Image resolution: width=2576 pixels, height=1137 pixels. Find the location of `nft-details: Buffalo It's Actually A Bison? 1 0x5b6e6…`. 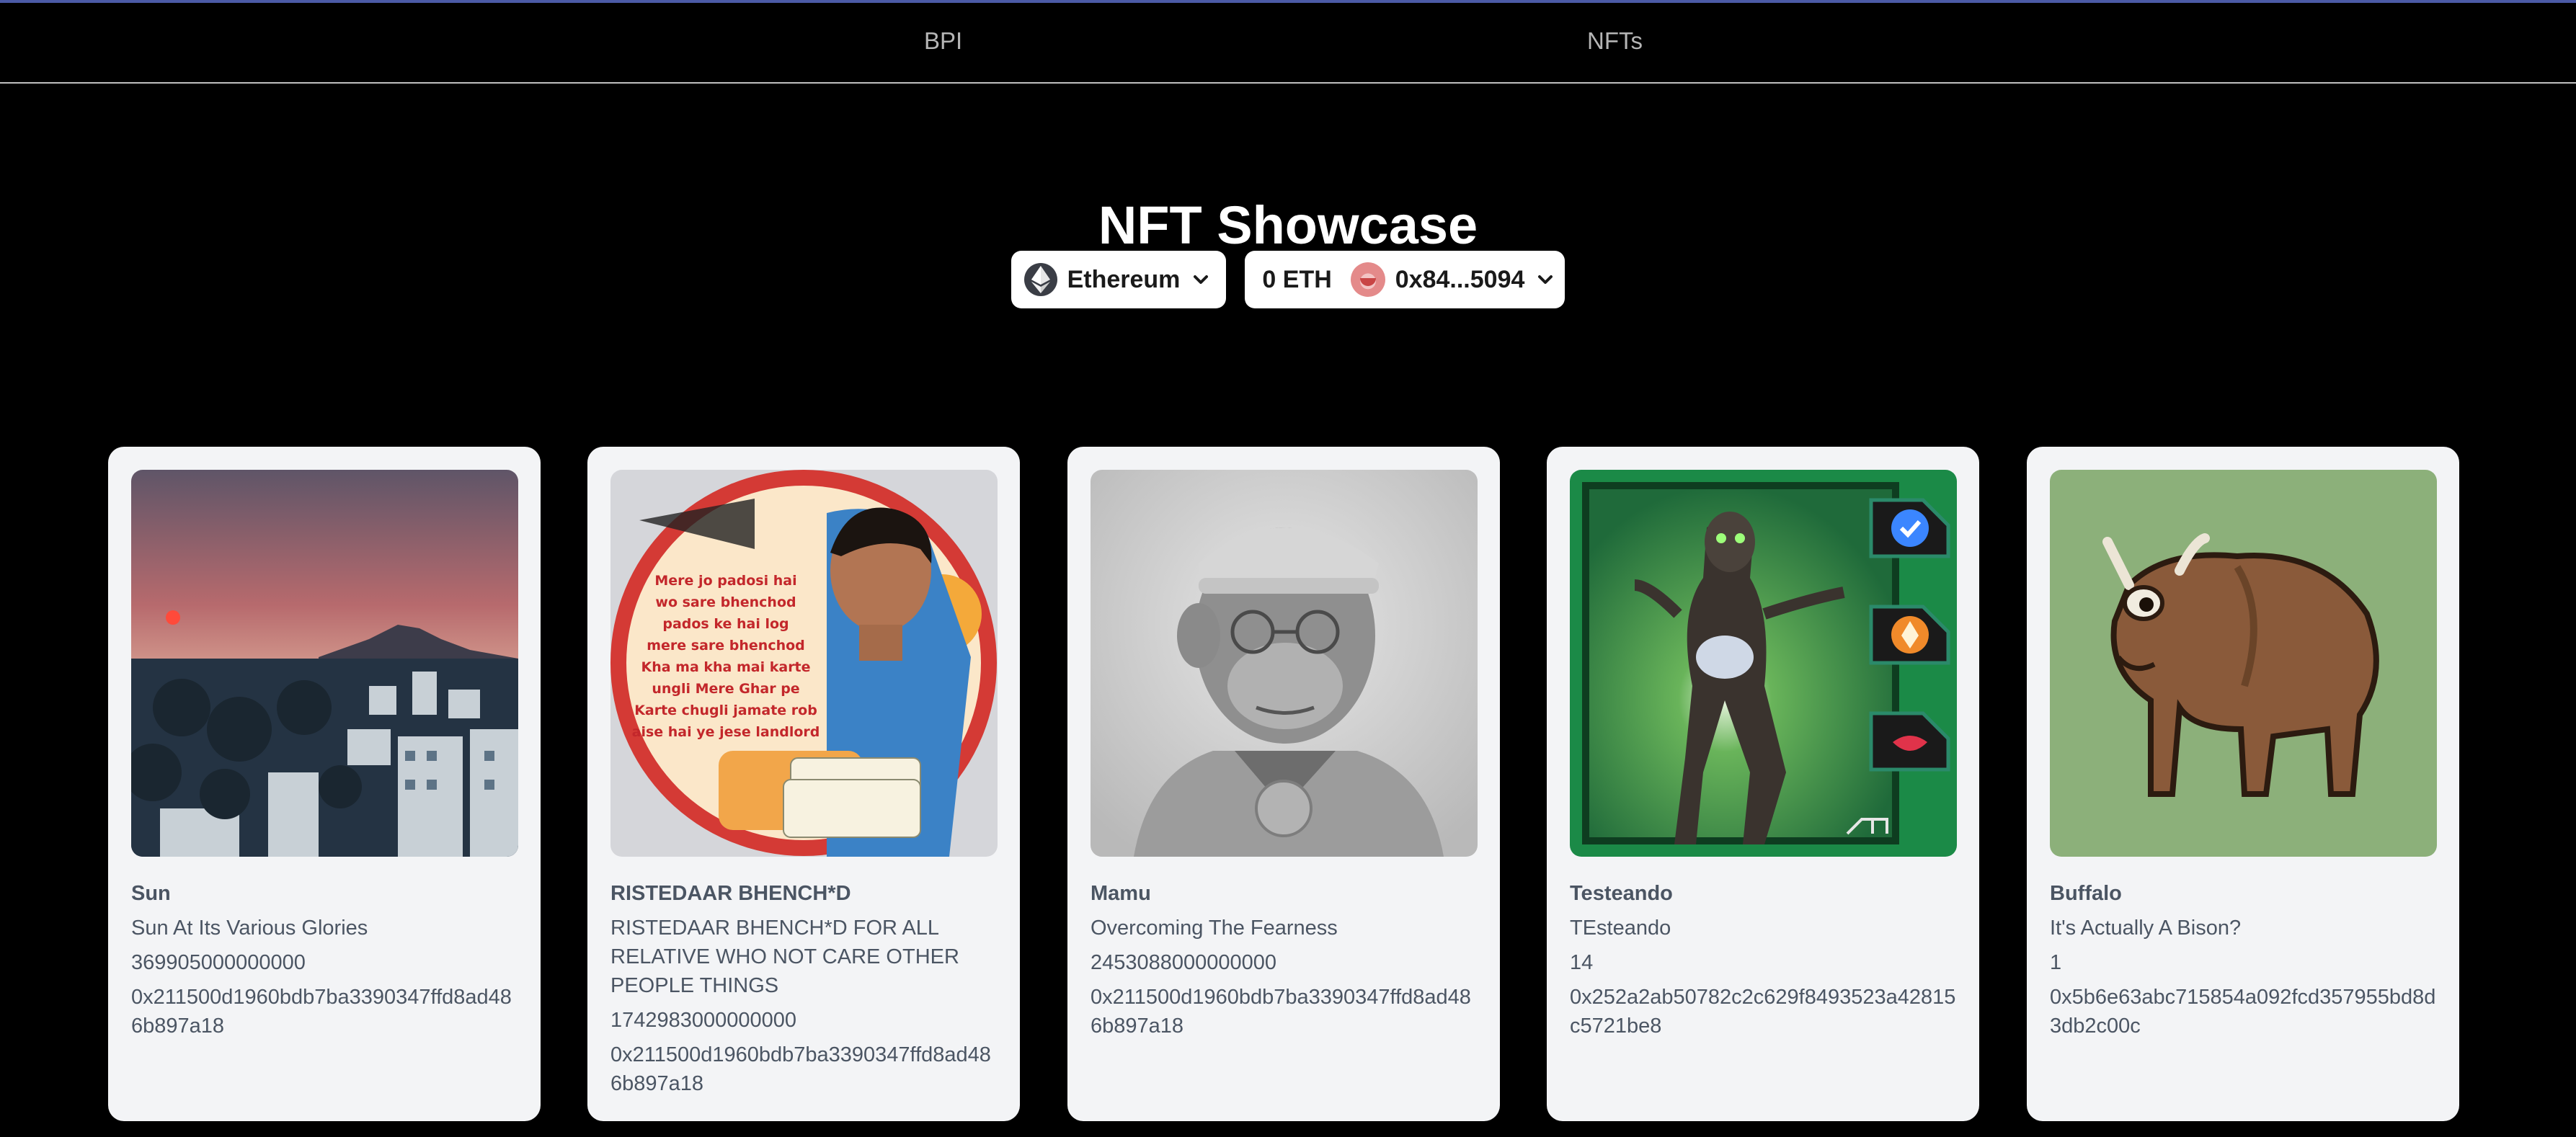

nft-details: Buffalo It's Actually A Bison? 1 0x5b6e6… is located at coordinates (2244, 959).